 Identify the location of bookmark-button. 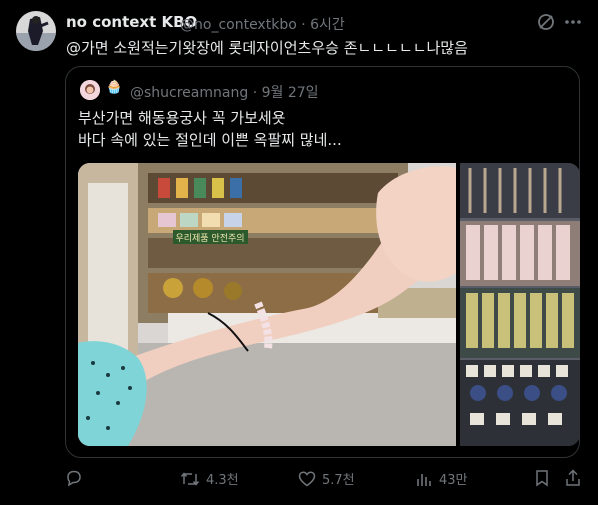
(542, 478).